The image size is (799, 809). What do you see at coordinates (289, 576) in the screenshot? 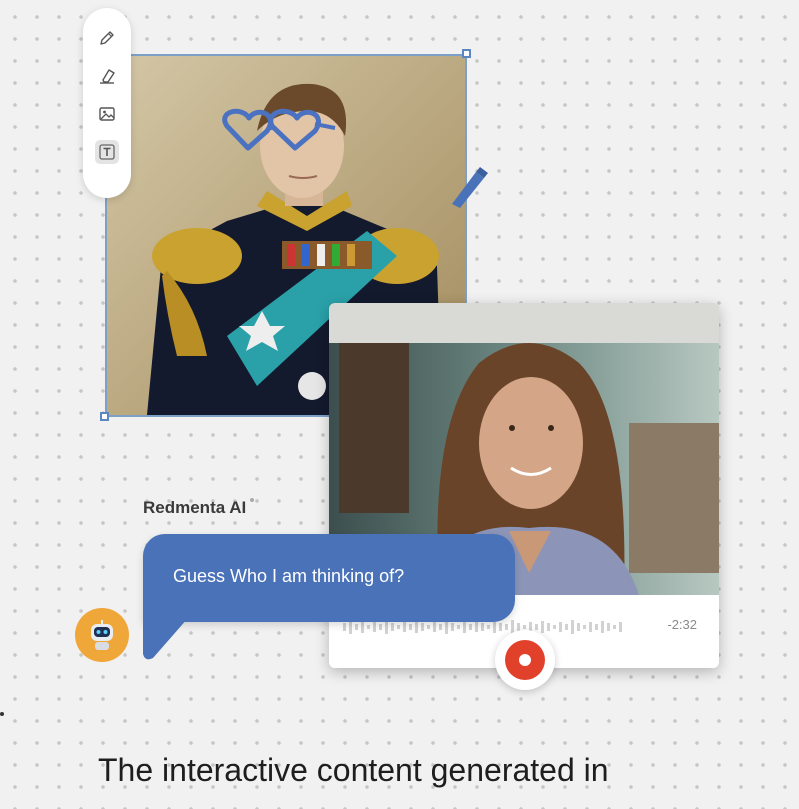
I see `chat-message: Guess Who I am thinking of?` at bounding box center [289, 576].